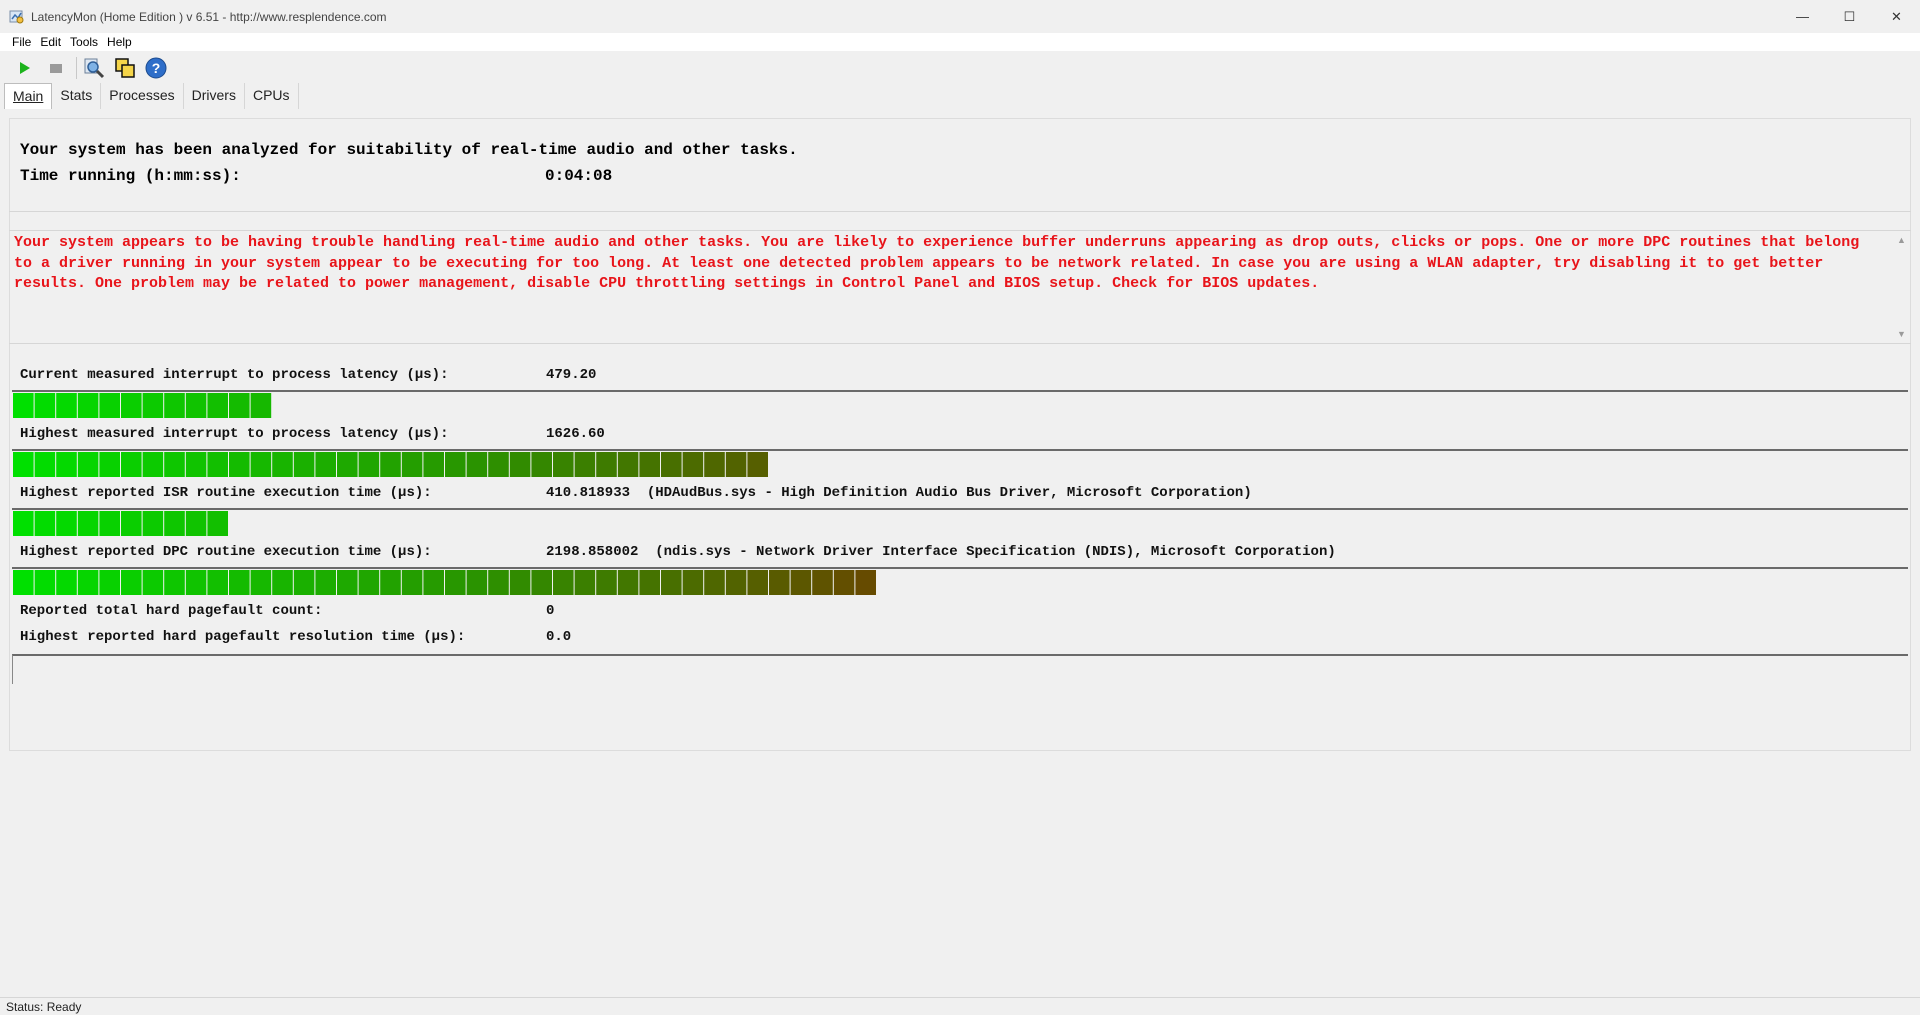  I want to click on menu-tools: Tools, so click(84, 42).